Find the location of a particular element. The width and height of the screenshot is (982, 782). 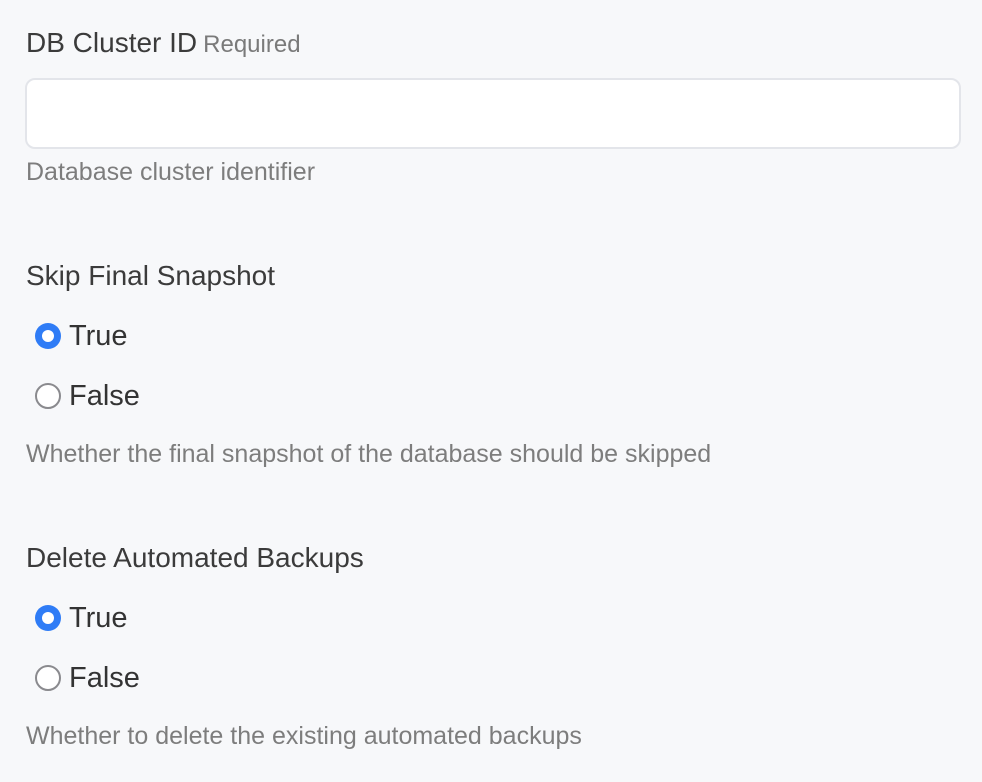

cluster-id-label: DB Cluster ID Required is located at coordinates (163, 44).